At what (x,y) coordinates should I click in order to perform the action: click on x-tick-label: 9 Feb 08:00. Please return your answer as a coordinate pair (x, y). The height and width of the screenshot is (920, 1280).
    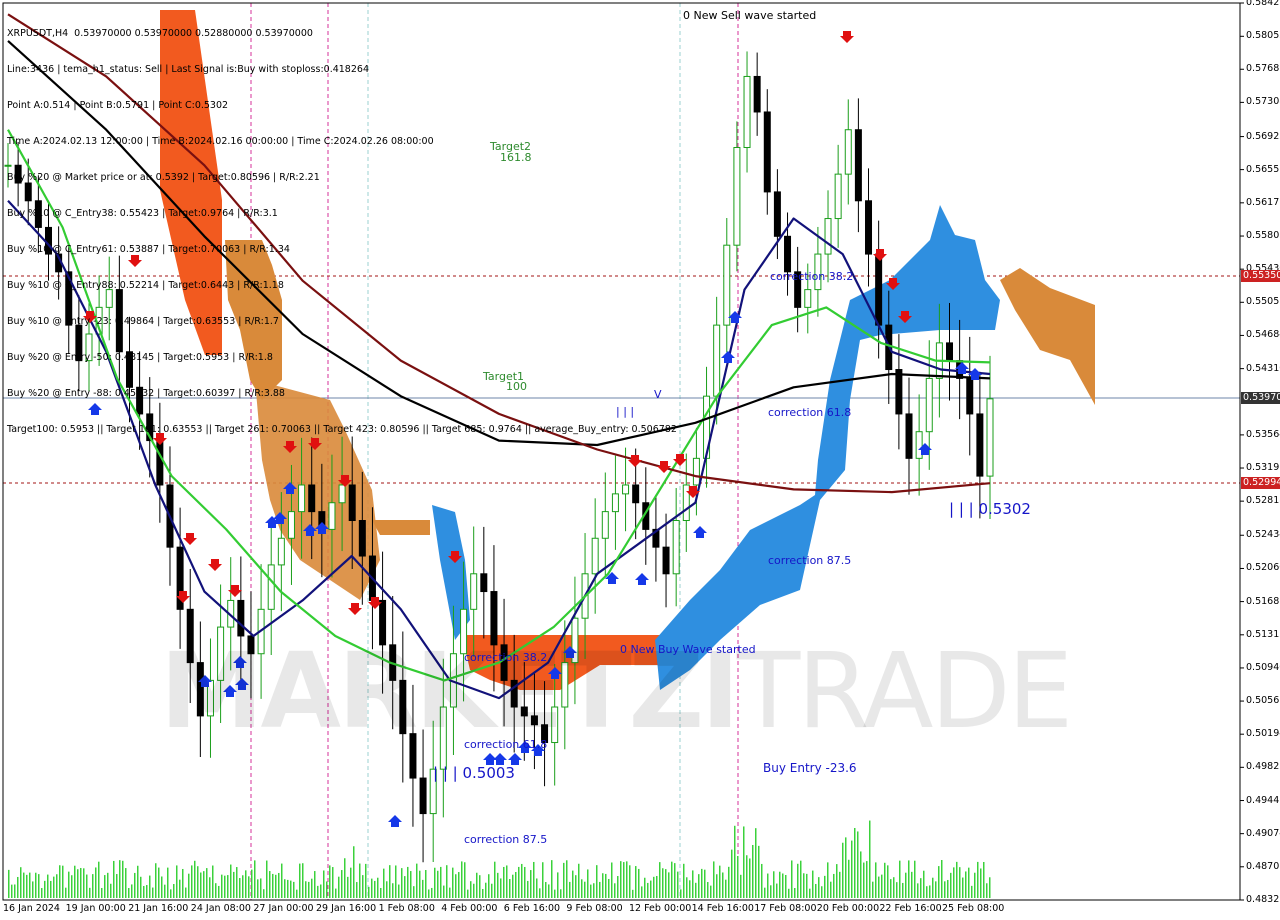
    Looking at the image, I should click on (594, 908).